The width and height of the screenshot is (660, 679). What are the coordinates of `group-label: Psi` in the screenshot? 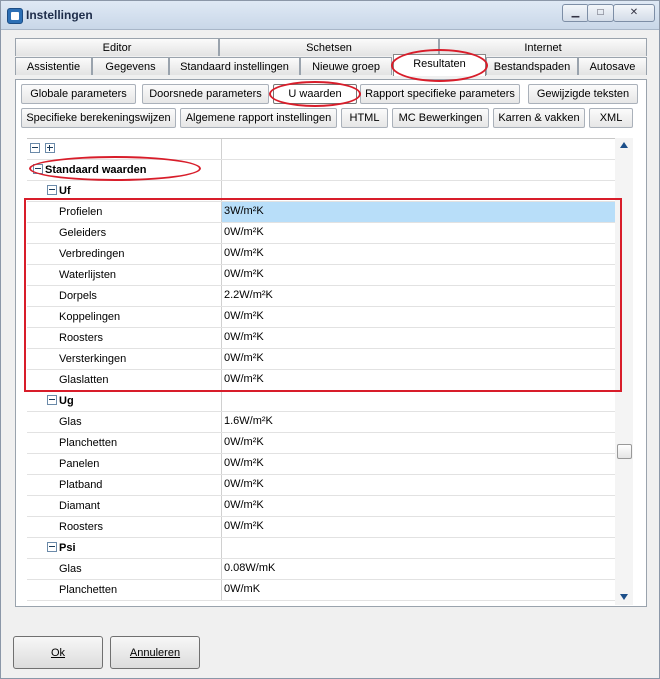 It's located at (67, 548).